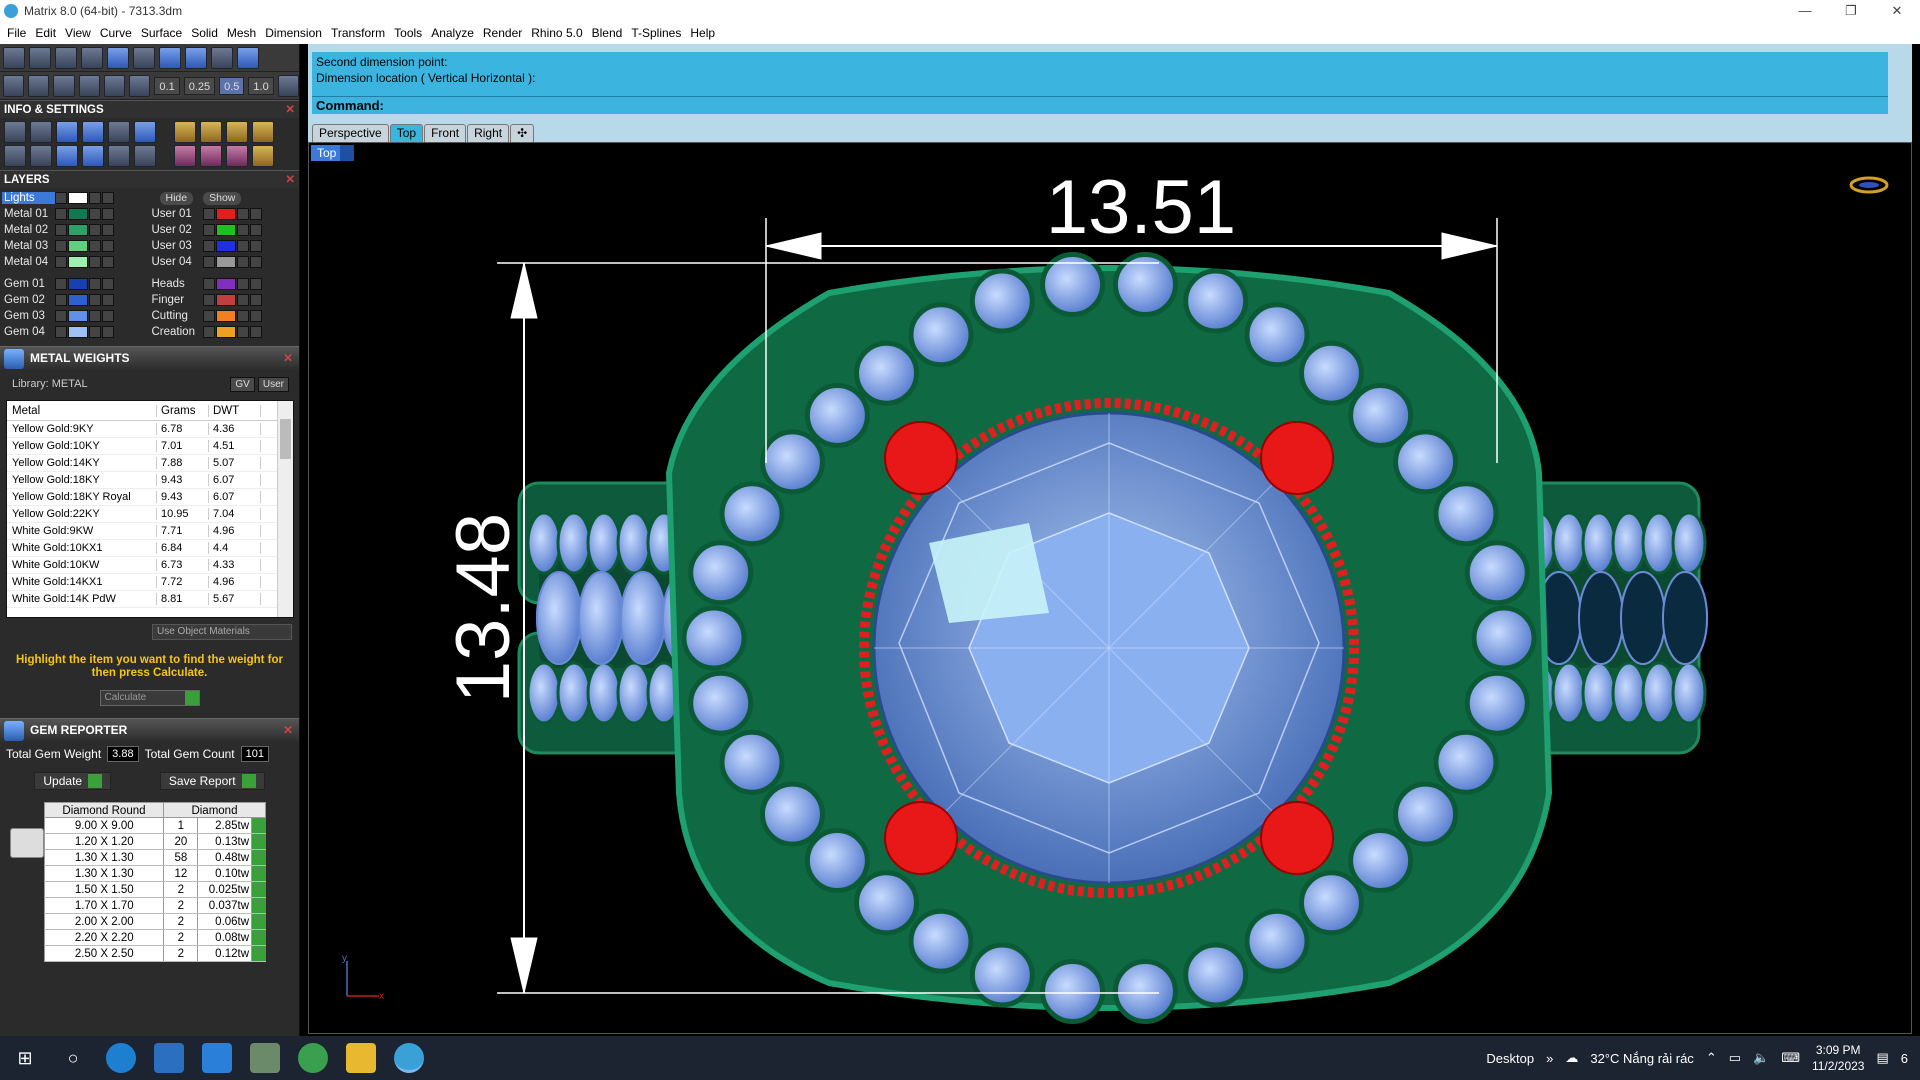 This screenshot has width=1920, height=1080. I want to click on tray-chevron-up-icon: ⌃, so click(1711, 1058).